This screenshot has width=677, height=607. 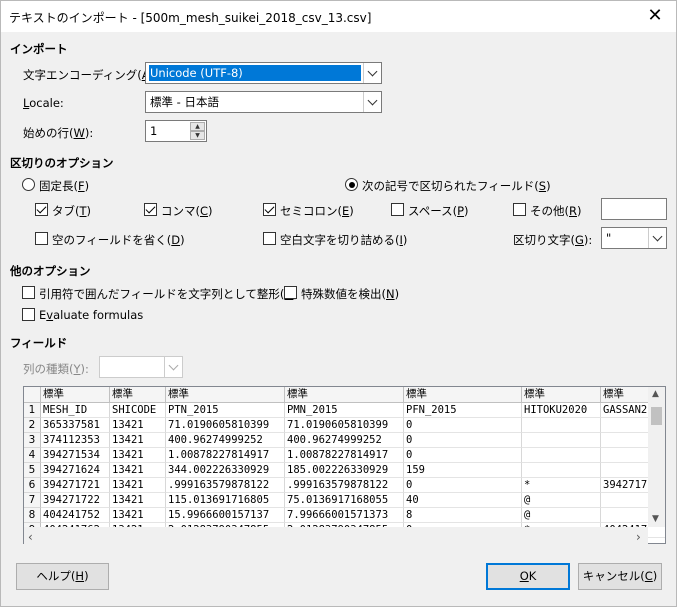 What do you see at coordinates (290, 292) in the screenshot?
I see `detect-special-numbers-checkbox` at bounding box center [290, 292].